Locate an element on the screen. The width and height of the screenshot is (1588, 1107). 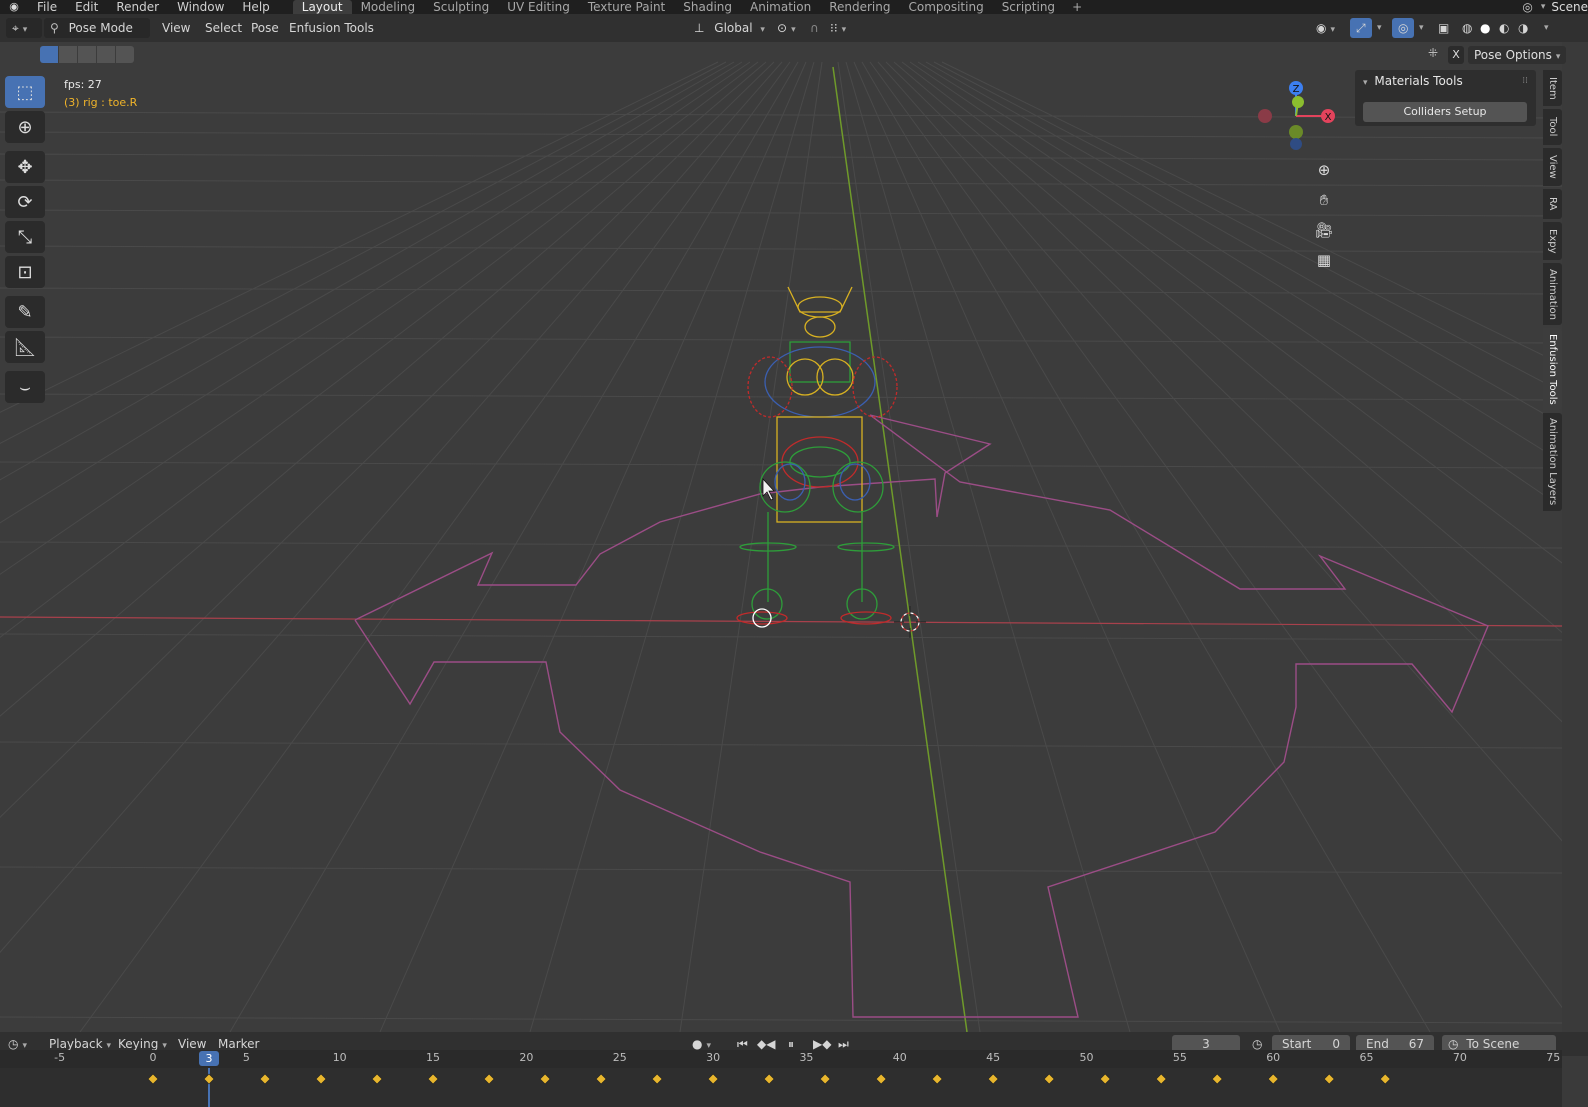
shading-rendered-button: ◑ is located at coordinates (1523, 28).